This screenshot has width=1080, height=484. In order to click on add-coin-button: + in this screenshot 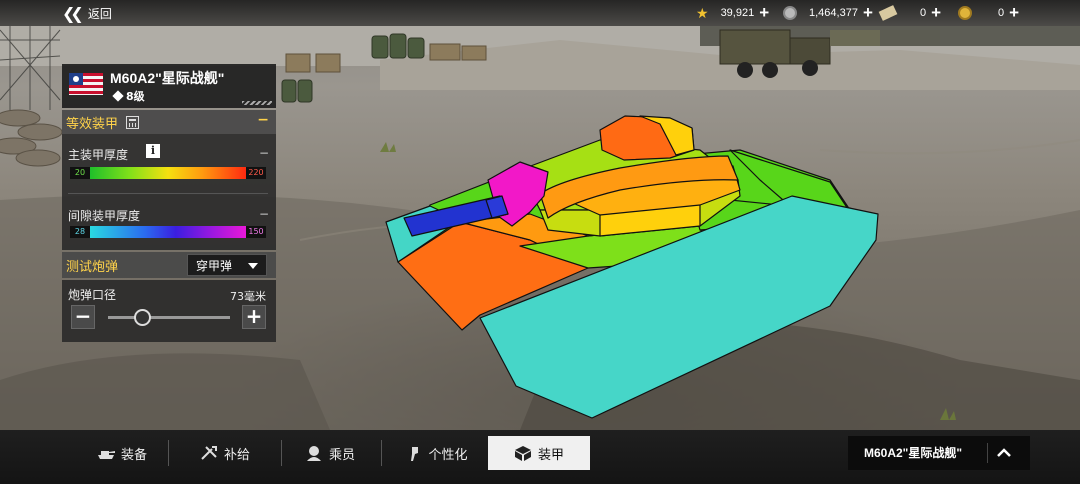, I will do `click(1014, 12)`.